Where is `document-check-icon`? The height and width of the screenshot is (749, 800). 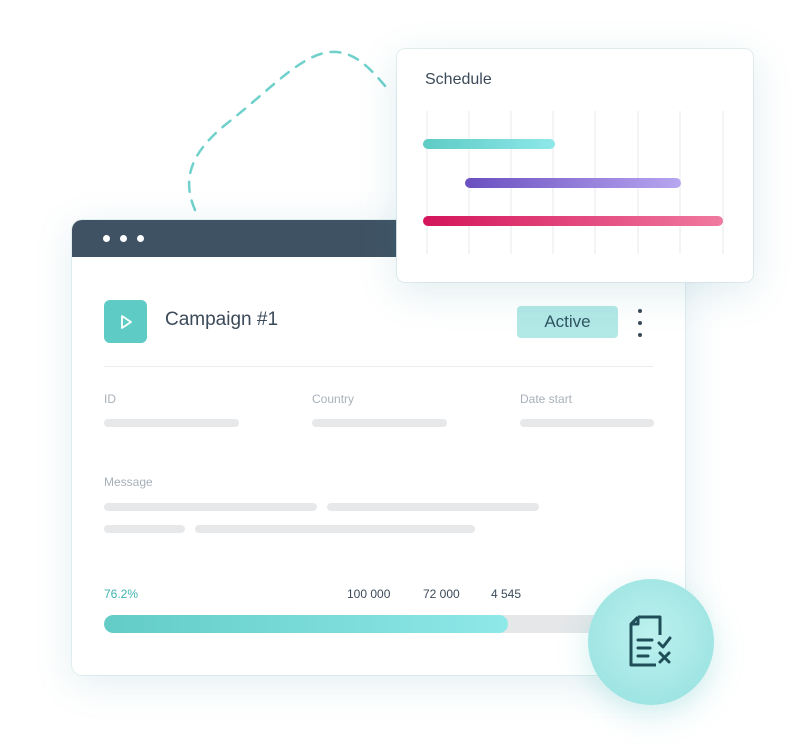 document-check-icon is located at coordinates (650, 641).